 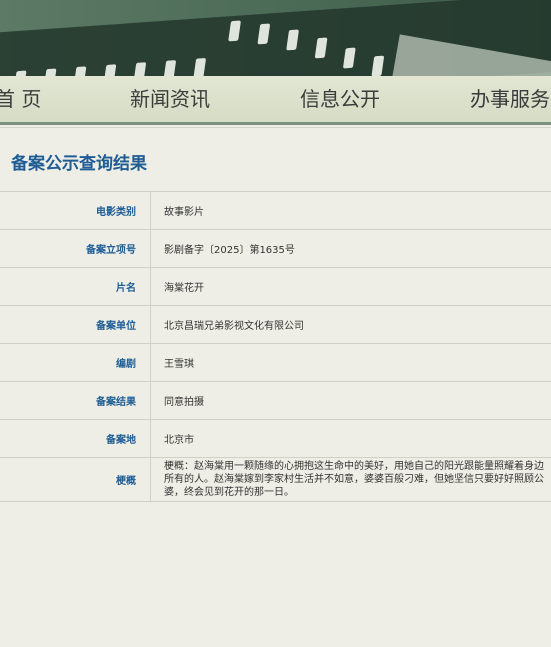 I want to click on table-row: 片名 海棠花开, so click(x=275, y=286).